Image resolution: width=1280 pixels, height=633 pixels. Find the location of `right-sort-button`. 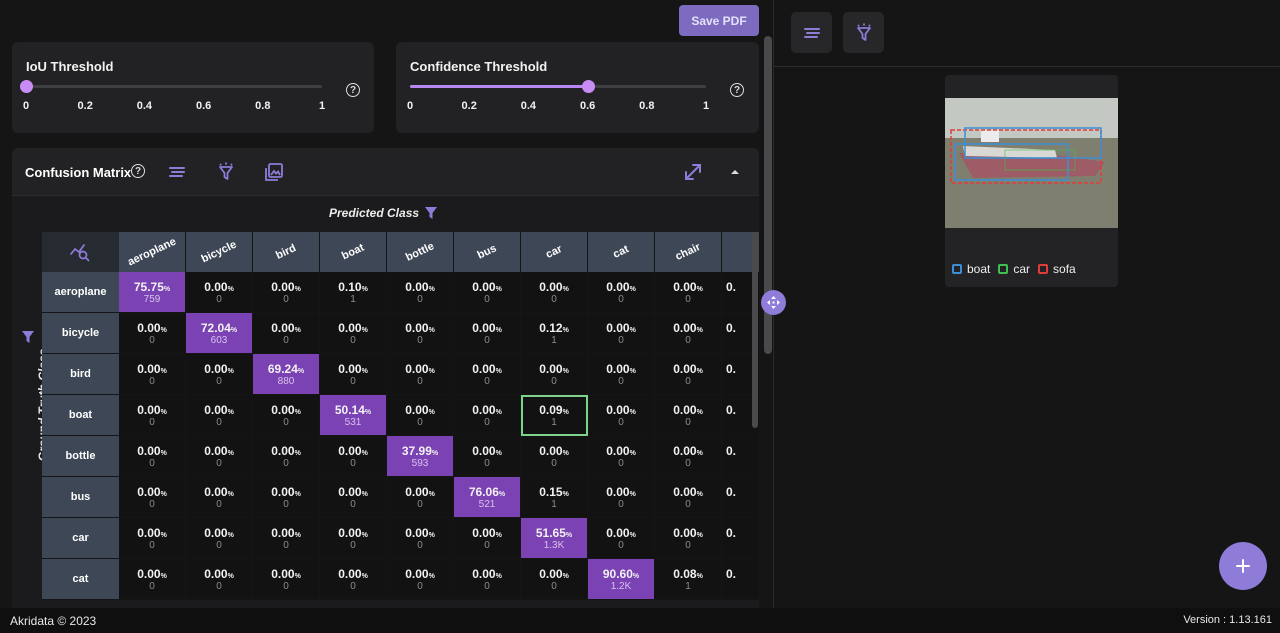

right-sort-button is located at coordinates (811, 32).